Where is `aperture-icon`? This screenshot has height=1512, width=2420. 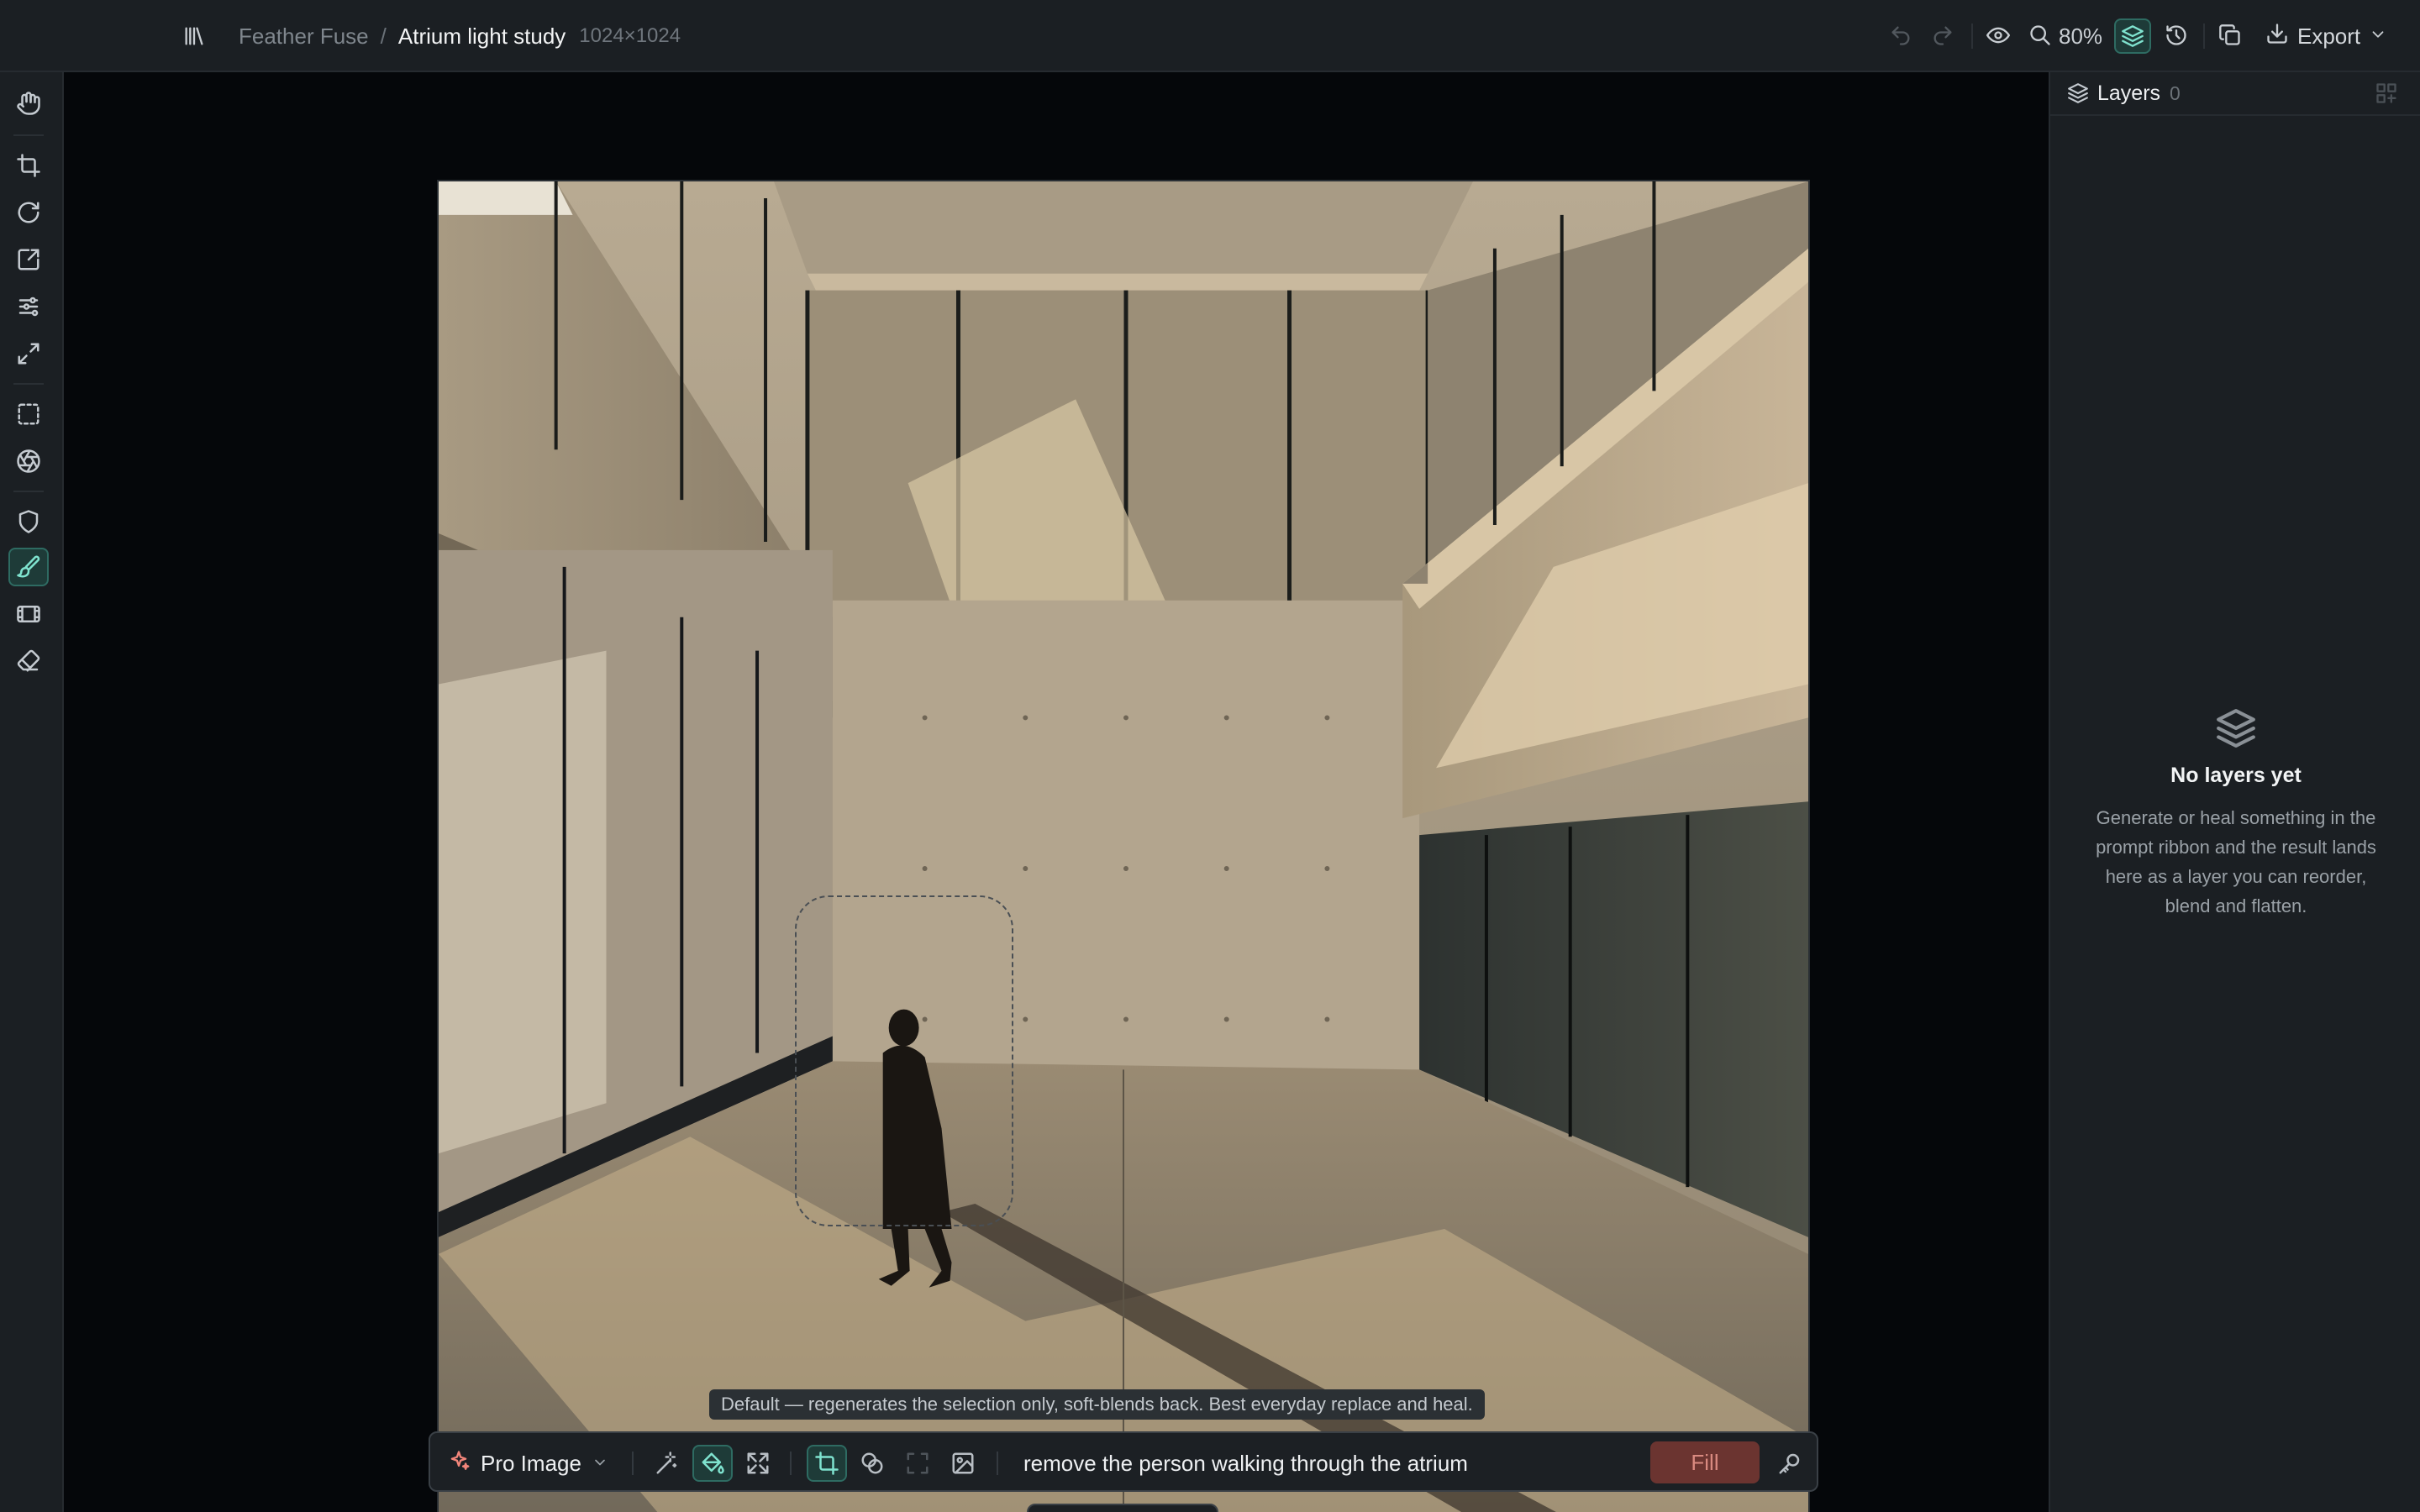 aperture-icon is located at coordinates (28, 461).